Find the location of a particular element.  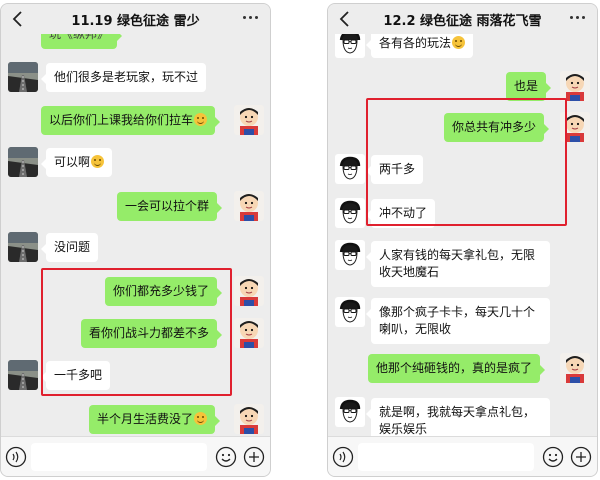

message-bubble-incoming: 两千多 is located at coordinates (394, 169).